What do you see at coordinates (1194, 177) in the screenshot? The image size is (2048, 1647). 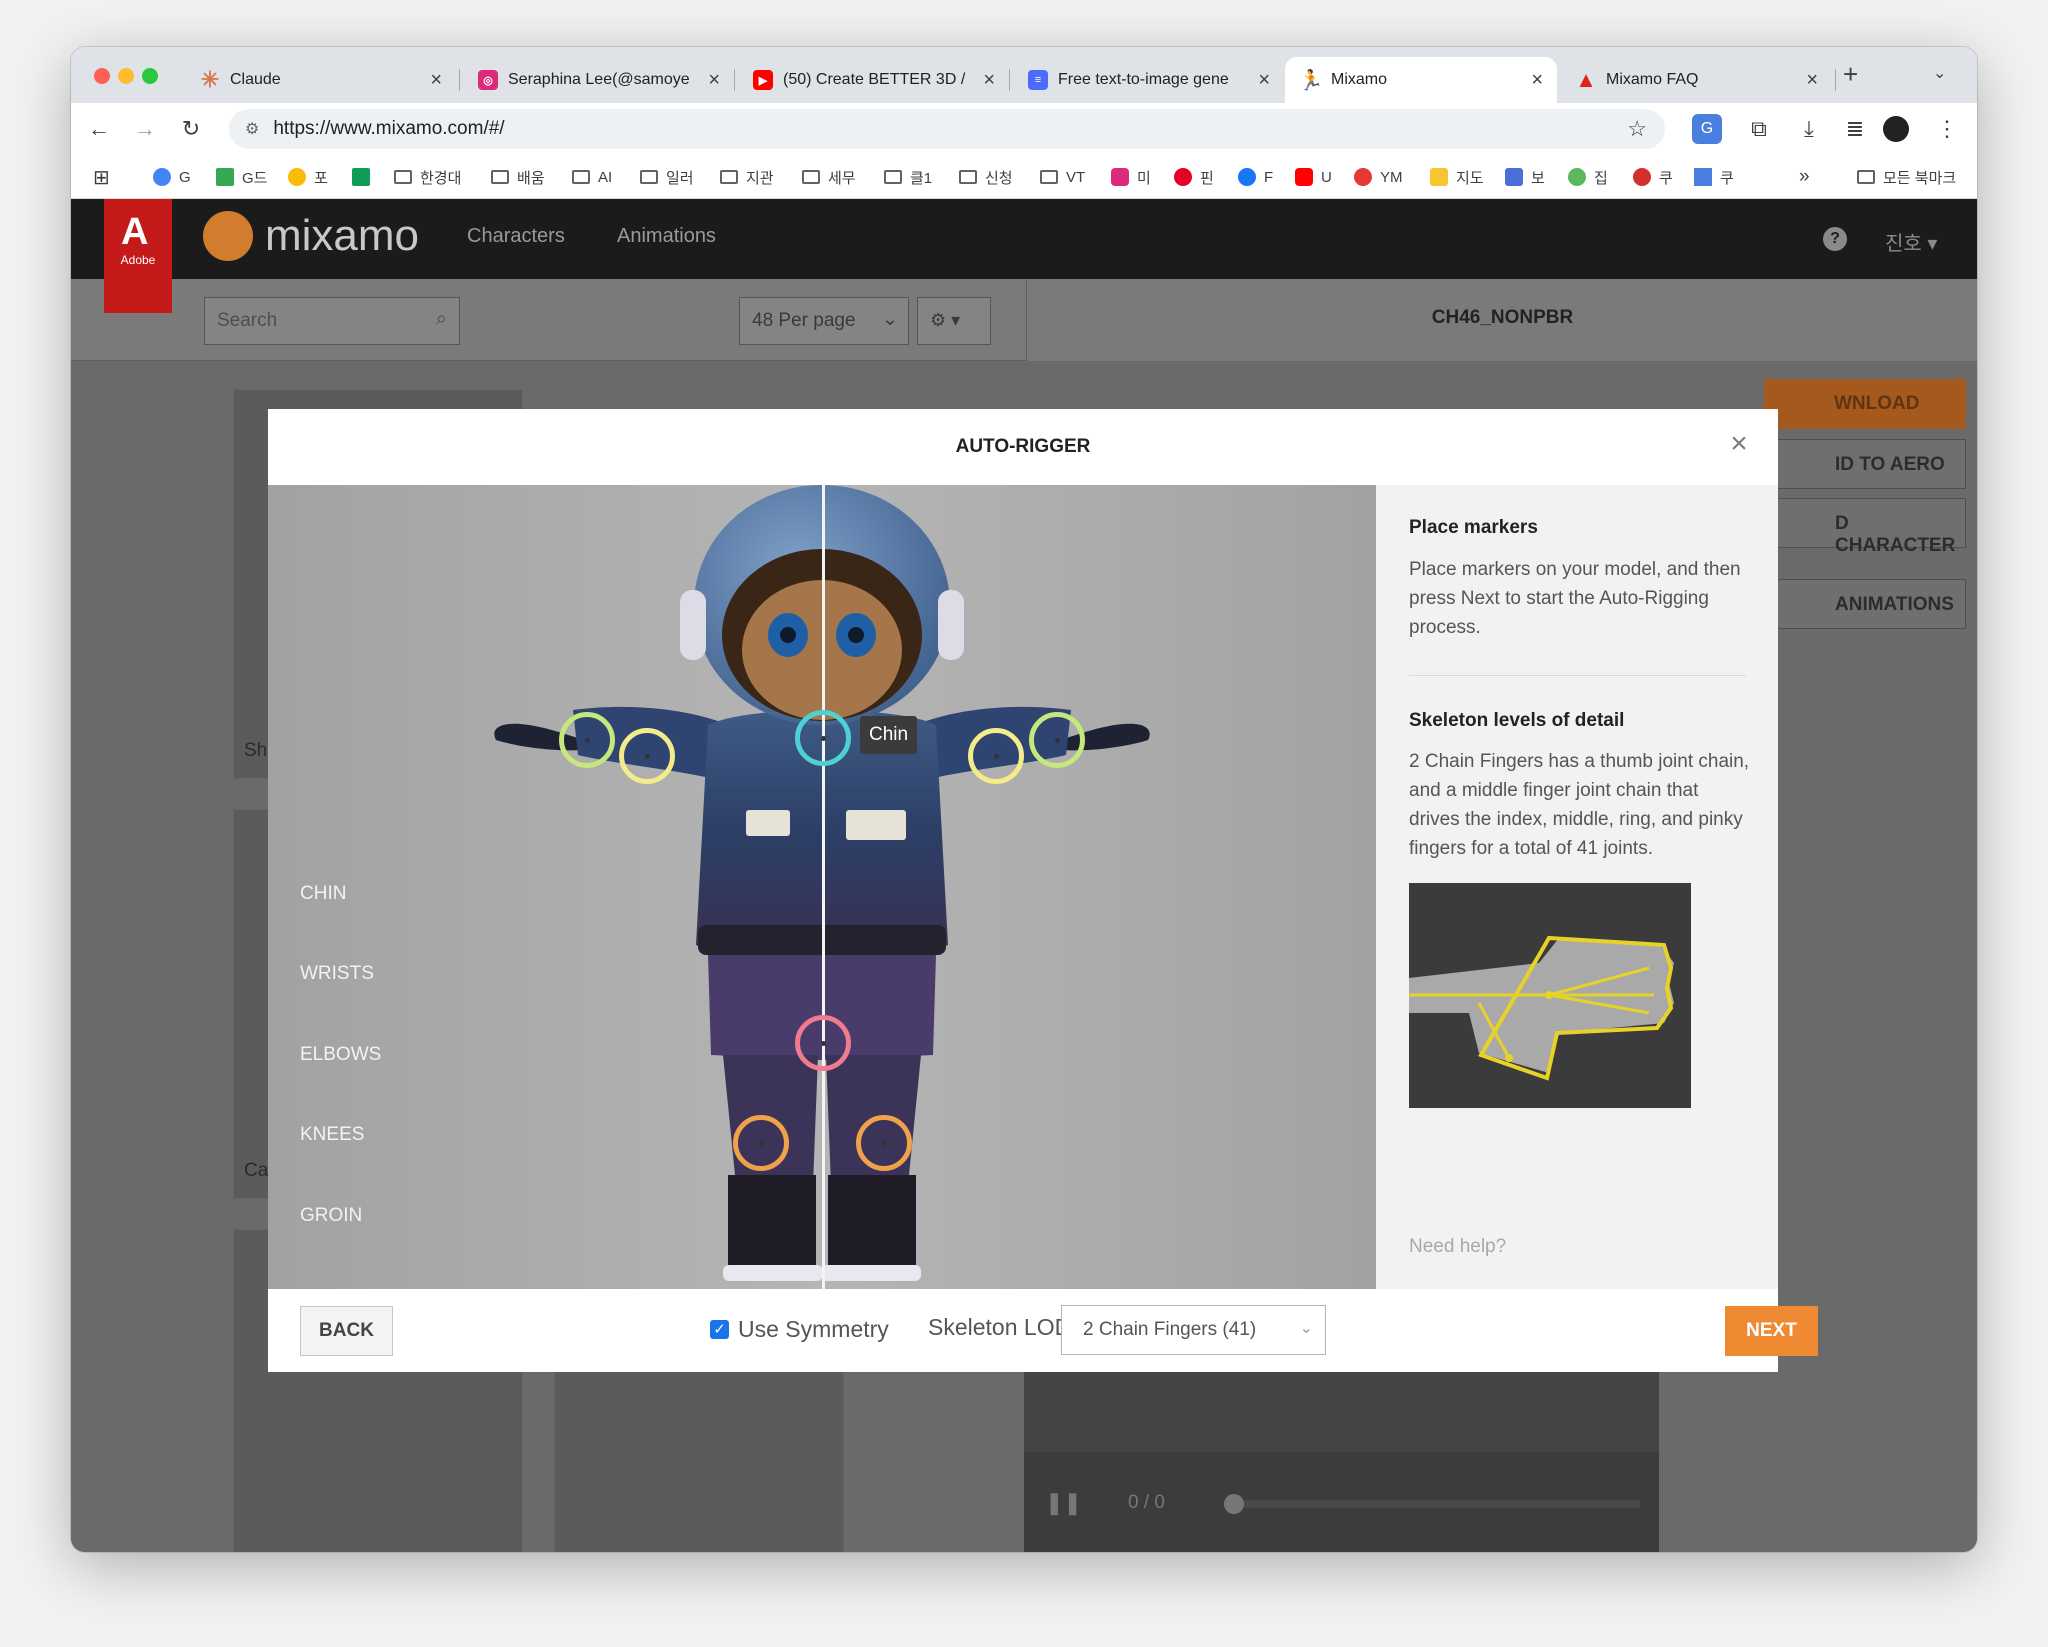 I see `bookmark-item: 핀` at bounding box center [1194, 177].